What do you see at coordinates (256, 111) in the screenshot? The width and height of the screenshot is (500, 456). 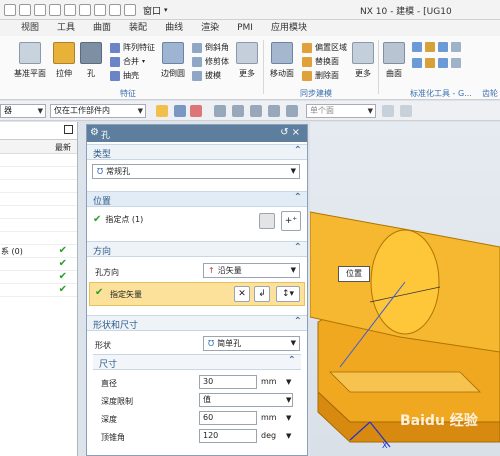 I see `snap-point-icon` at bounding box center [256, 111].